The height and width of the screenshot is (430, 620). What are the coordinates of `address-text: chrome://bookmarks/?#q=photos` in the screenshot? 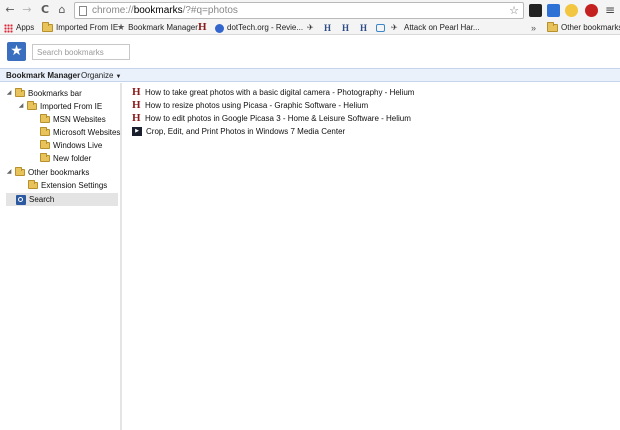 It's located at (165, 11).